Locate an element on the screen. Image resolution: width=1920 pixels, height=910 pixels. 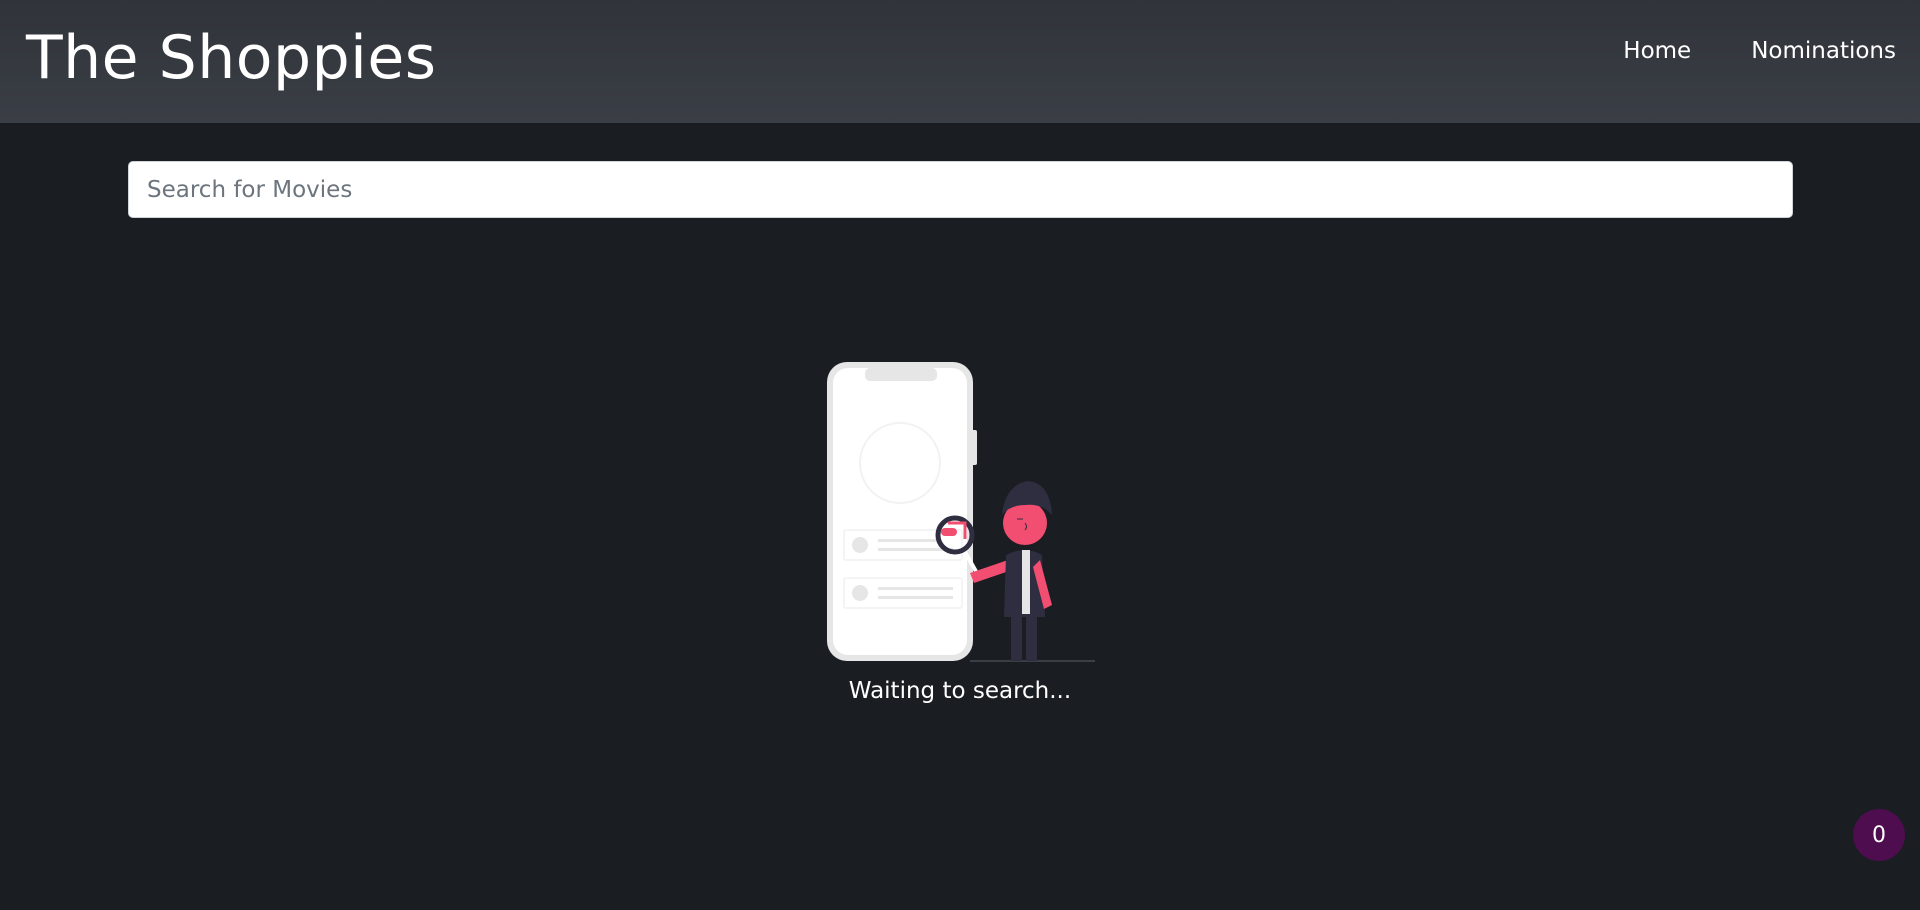
search-bar is located at coordinates (960, 189).